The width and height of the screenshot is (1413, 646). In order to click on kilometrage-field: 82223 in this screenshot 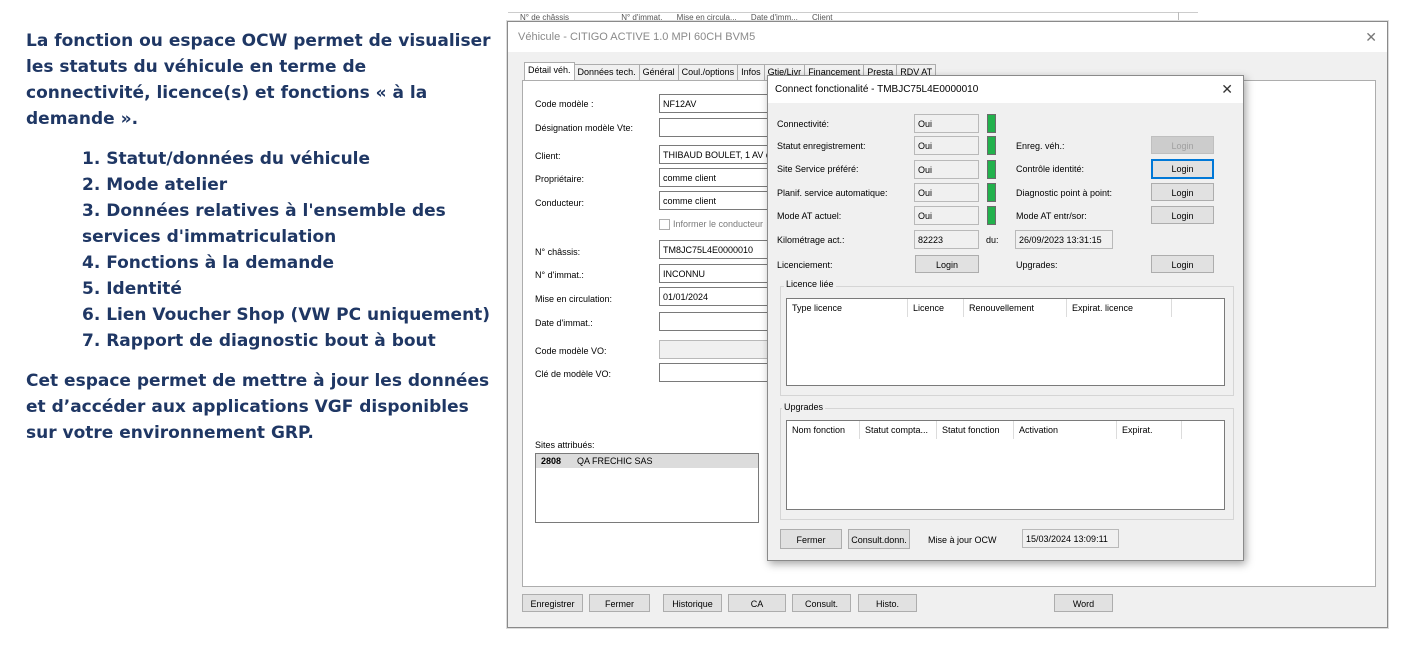, I will do `click(946, 239)`.